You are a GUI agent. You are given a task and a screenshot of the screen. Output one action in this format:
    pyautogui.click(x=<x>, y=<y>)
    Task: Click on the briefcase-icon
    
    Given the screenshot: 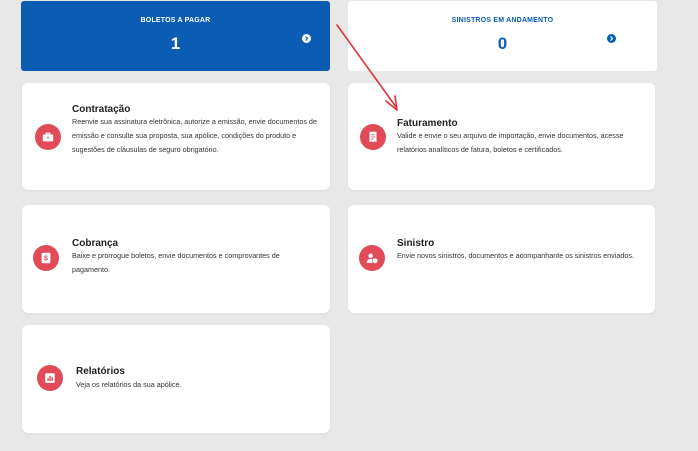 What is the action you would take?
    pyautogui.click(x=48, y=137)
    